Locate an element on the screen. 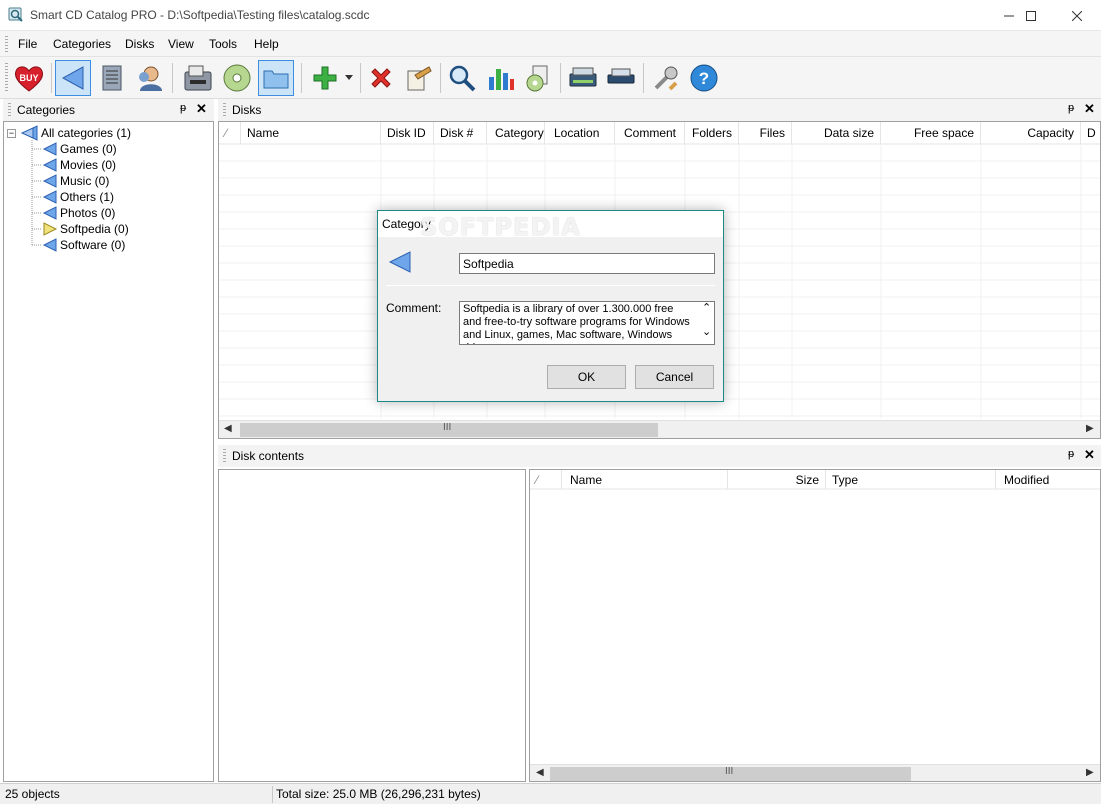 Image resolution: width=1101 pixels, height=804 pixels. printer-button is located at coordinates (621, 78).